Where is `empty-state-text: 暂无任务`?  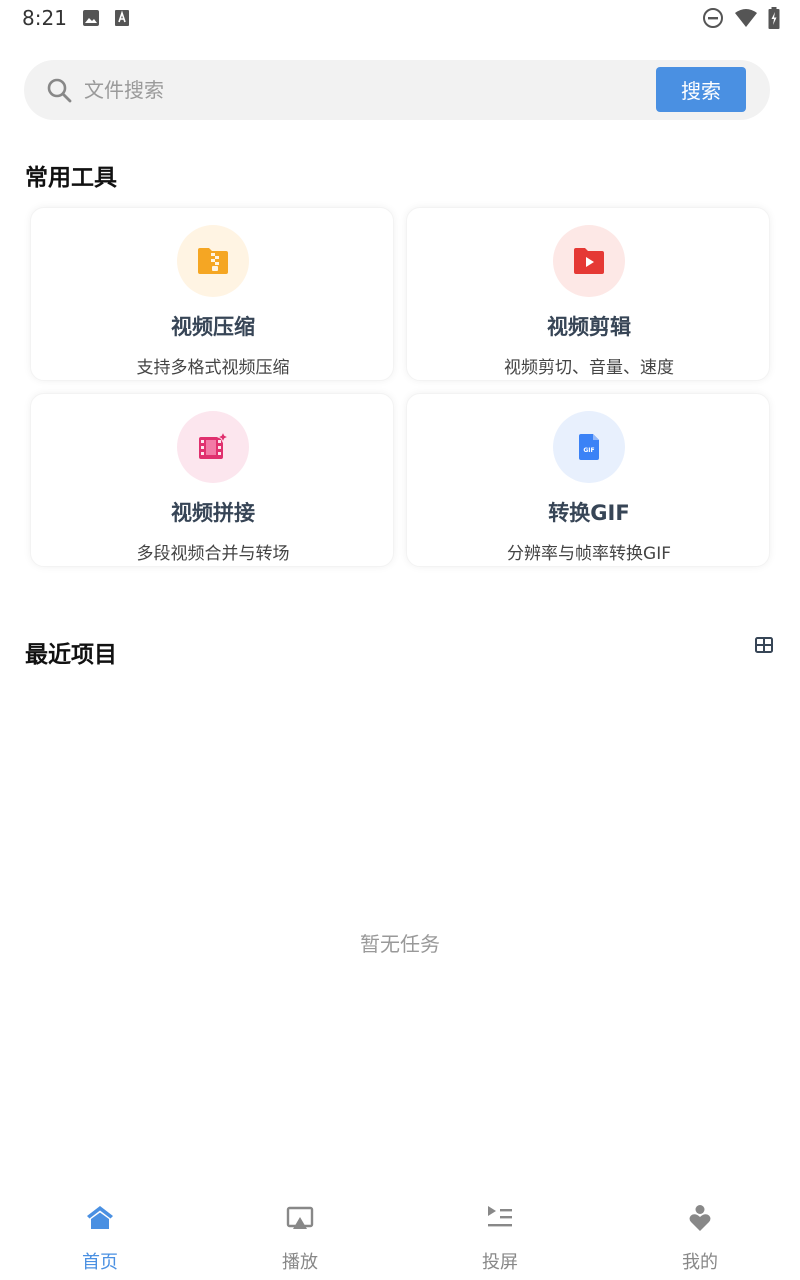 empty-state-text: 暂无任务 is located at coordinates (400, 944).